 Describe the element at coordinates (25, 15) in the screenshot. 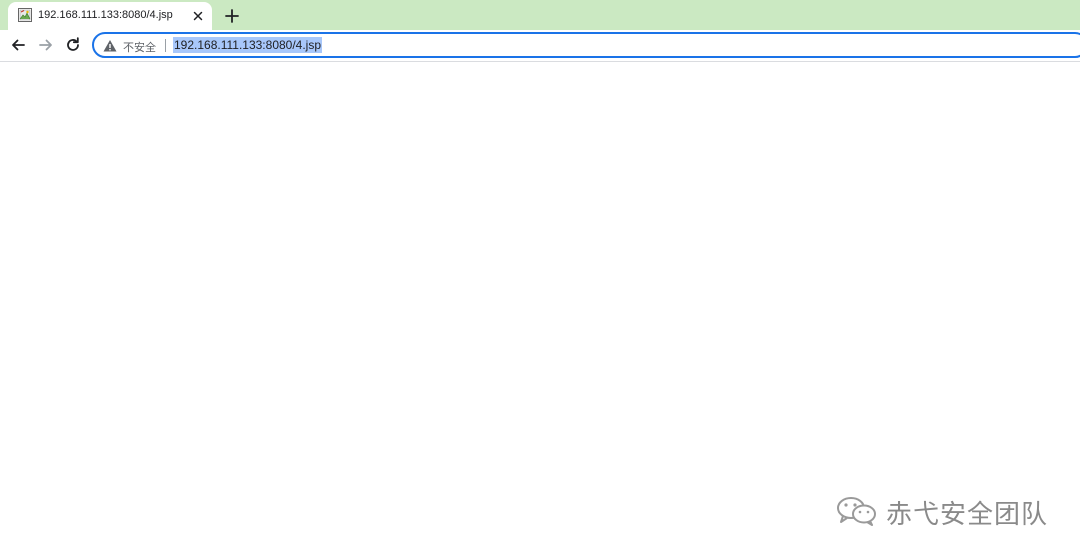

I see `broken-image-icon` at that location.